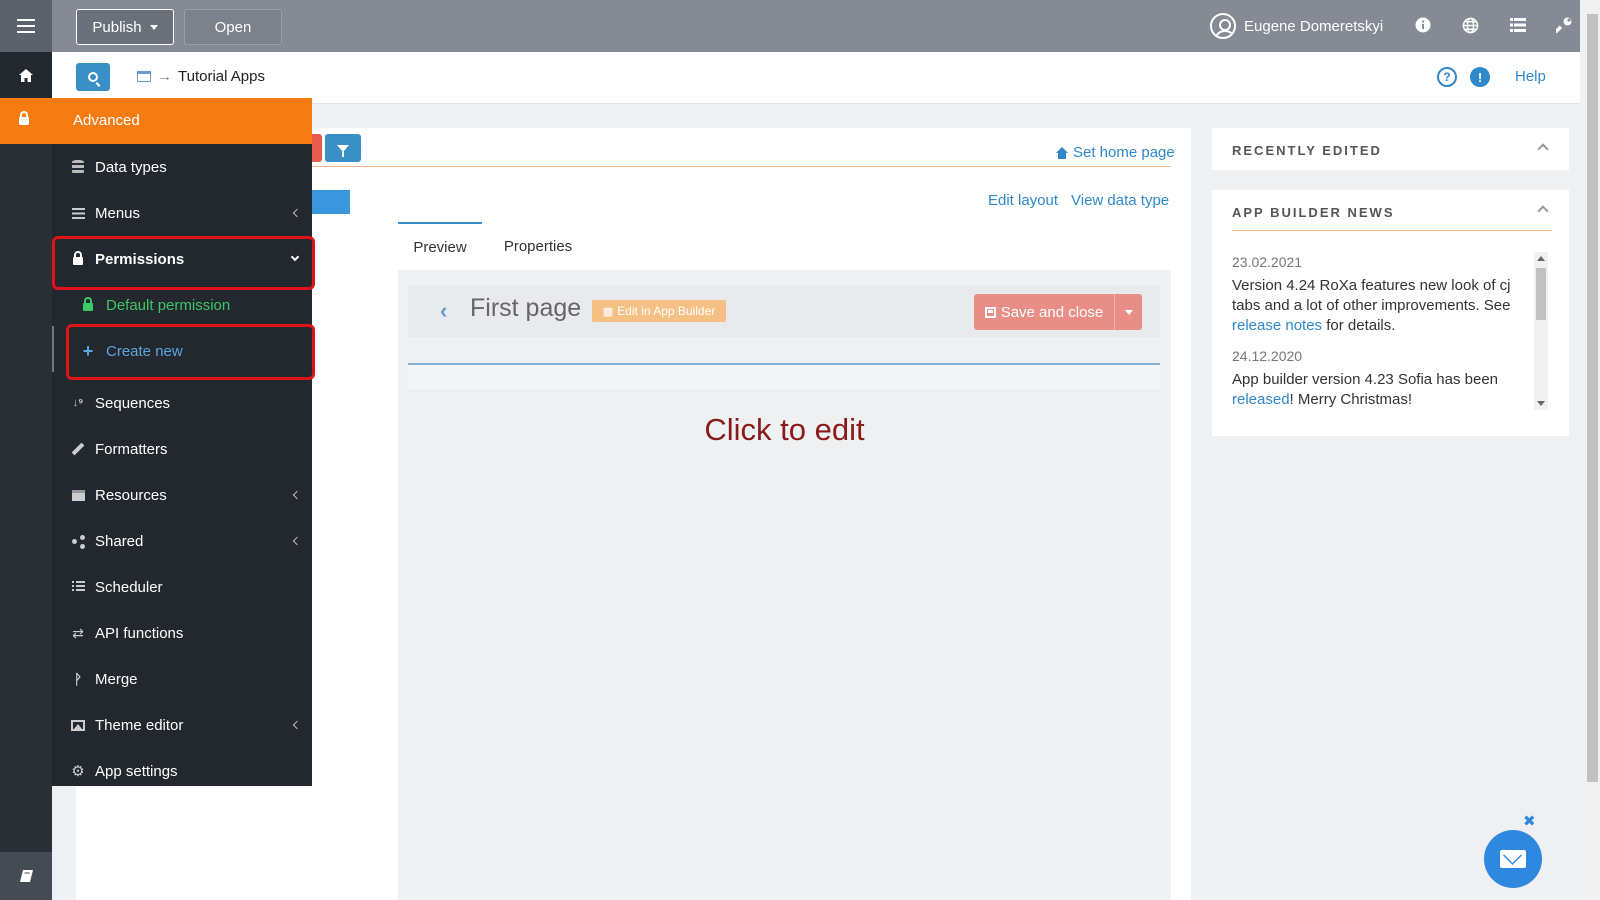 Image resolution: width=1600 pixels, height=900 pixels. I want to click on menu-item-scheduler: Scheduler, so click(182, 587).